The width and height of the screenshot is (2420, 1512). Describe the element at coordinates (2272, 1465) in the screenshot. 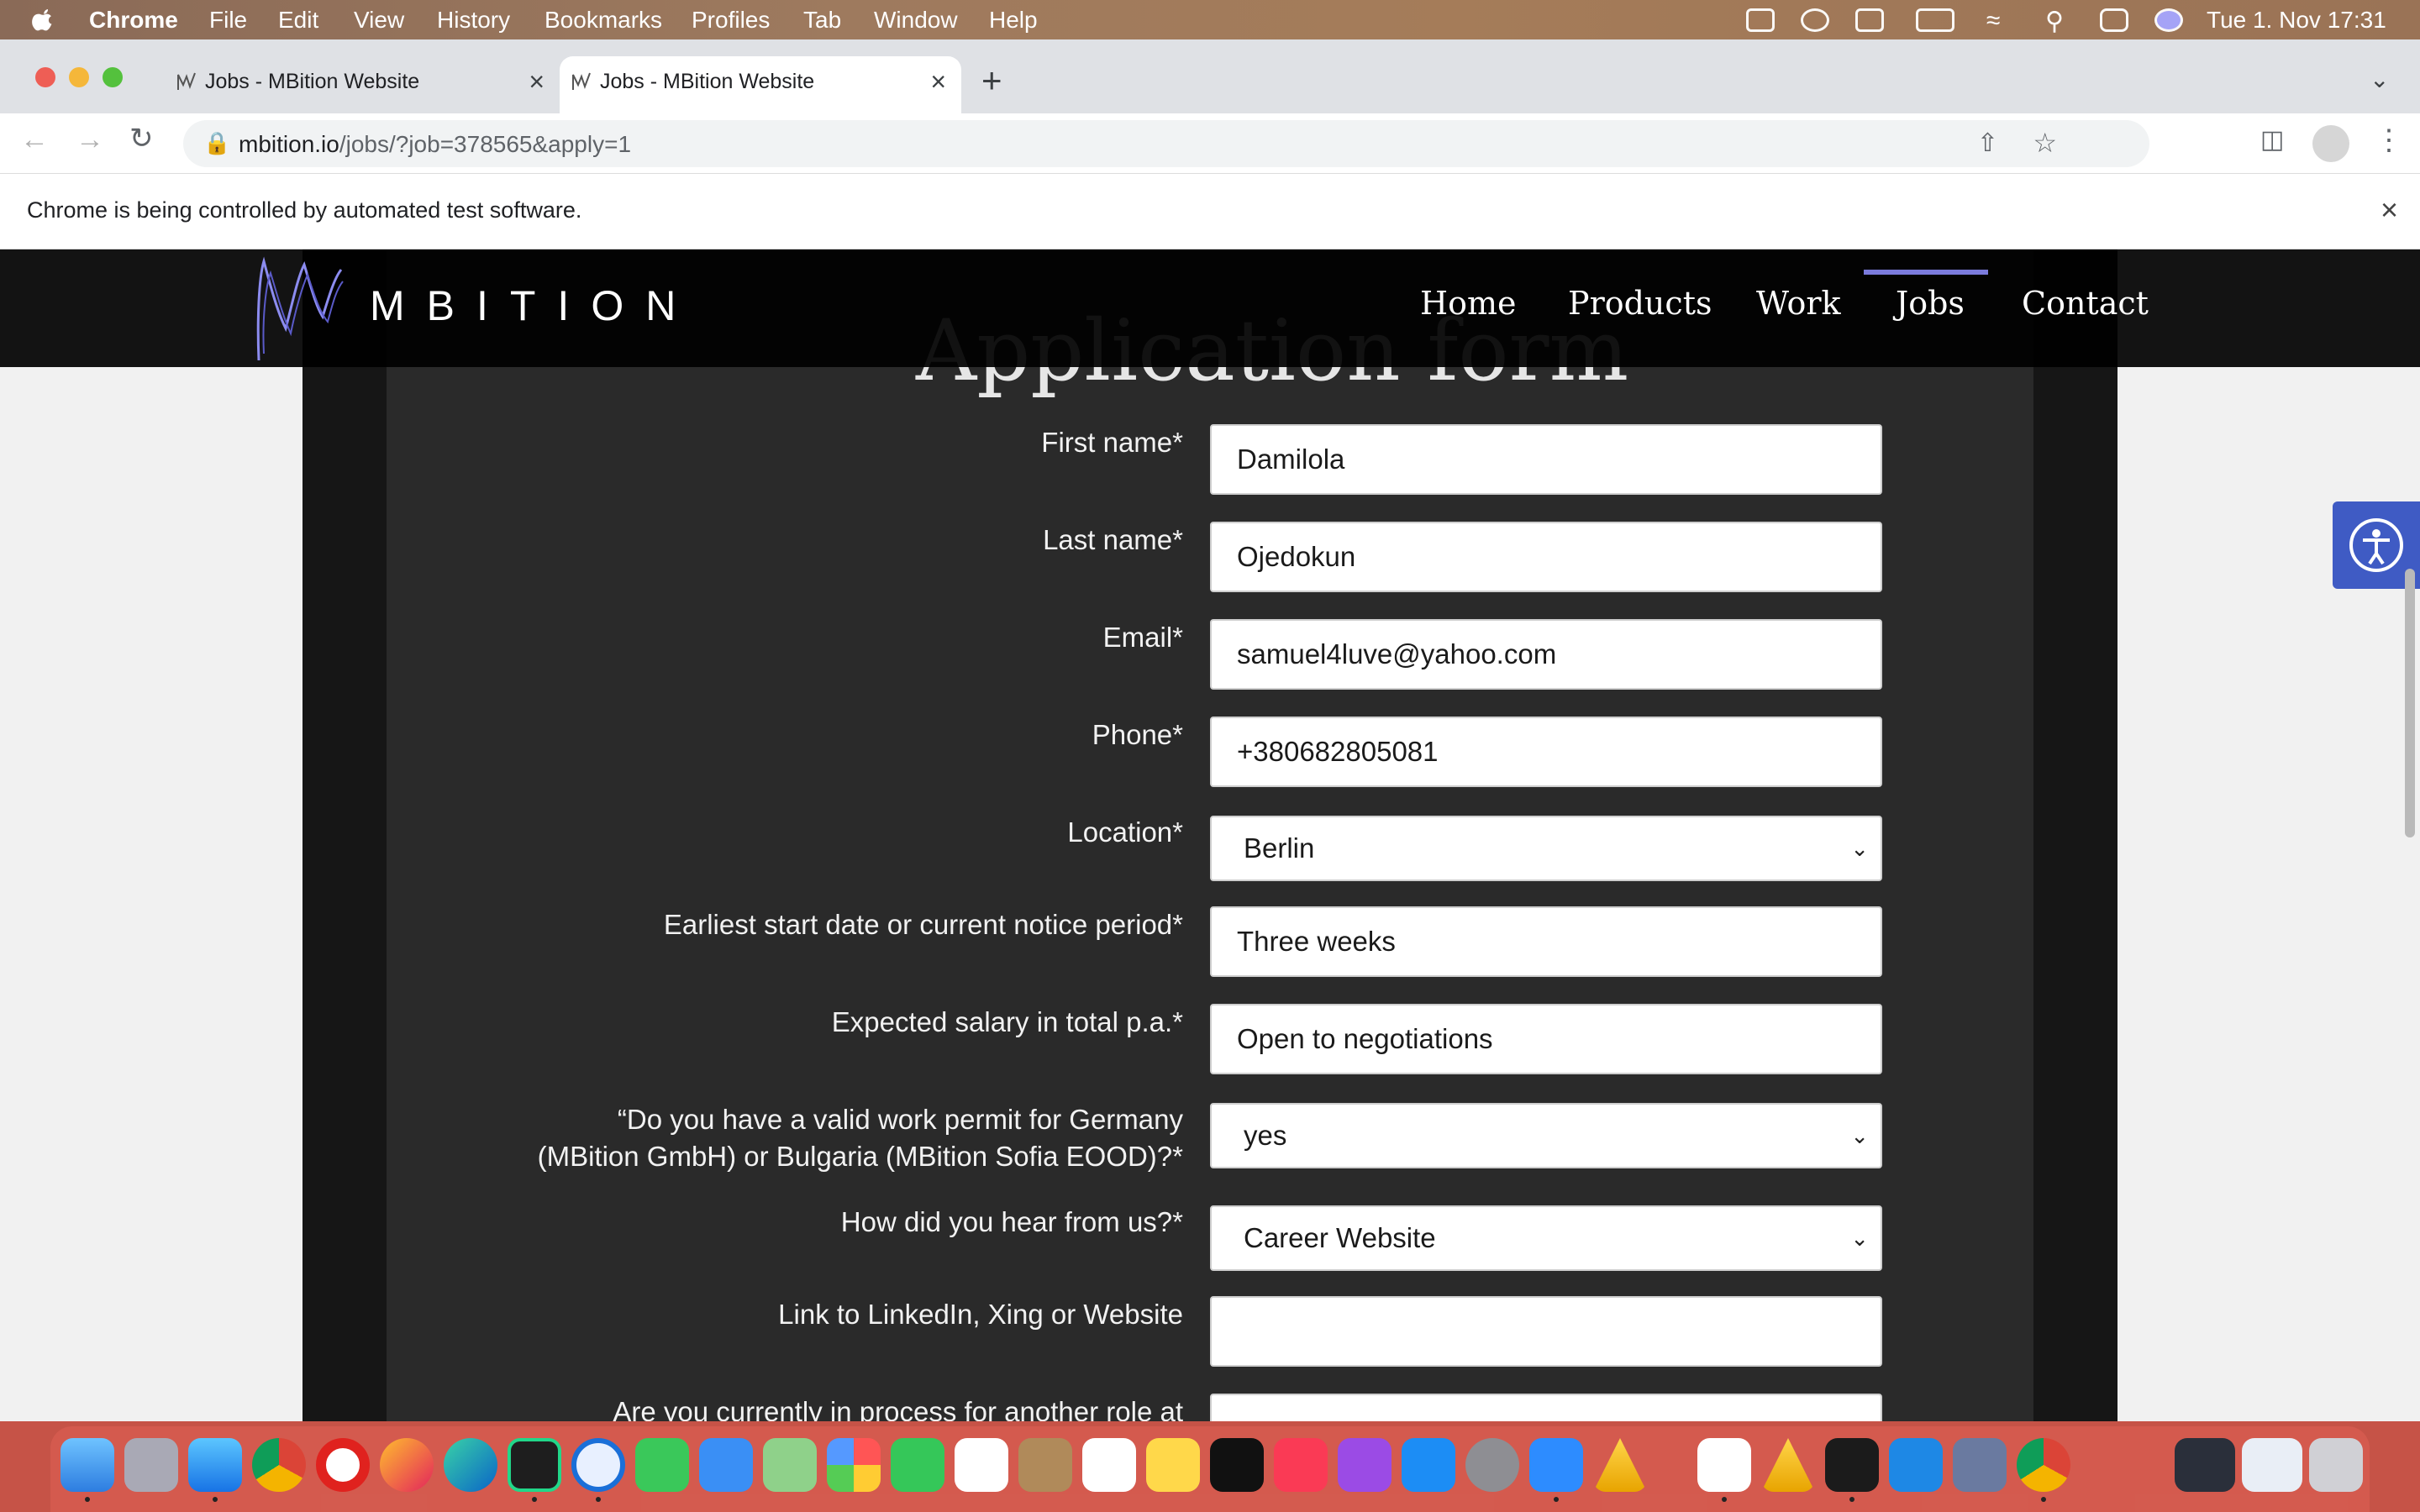

I see `window-thumbnail-2-icon` at that location.